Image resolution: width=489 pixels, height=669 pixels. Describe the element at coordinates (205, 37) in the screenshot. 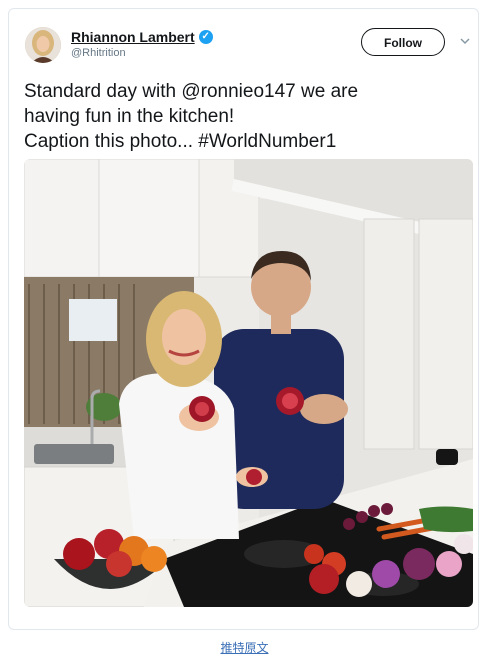

I see `verified-badge-icon: ✓` at that location.